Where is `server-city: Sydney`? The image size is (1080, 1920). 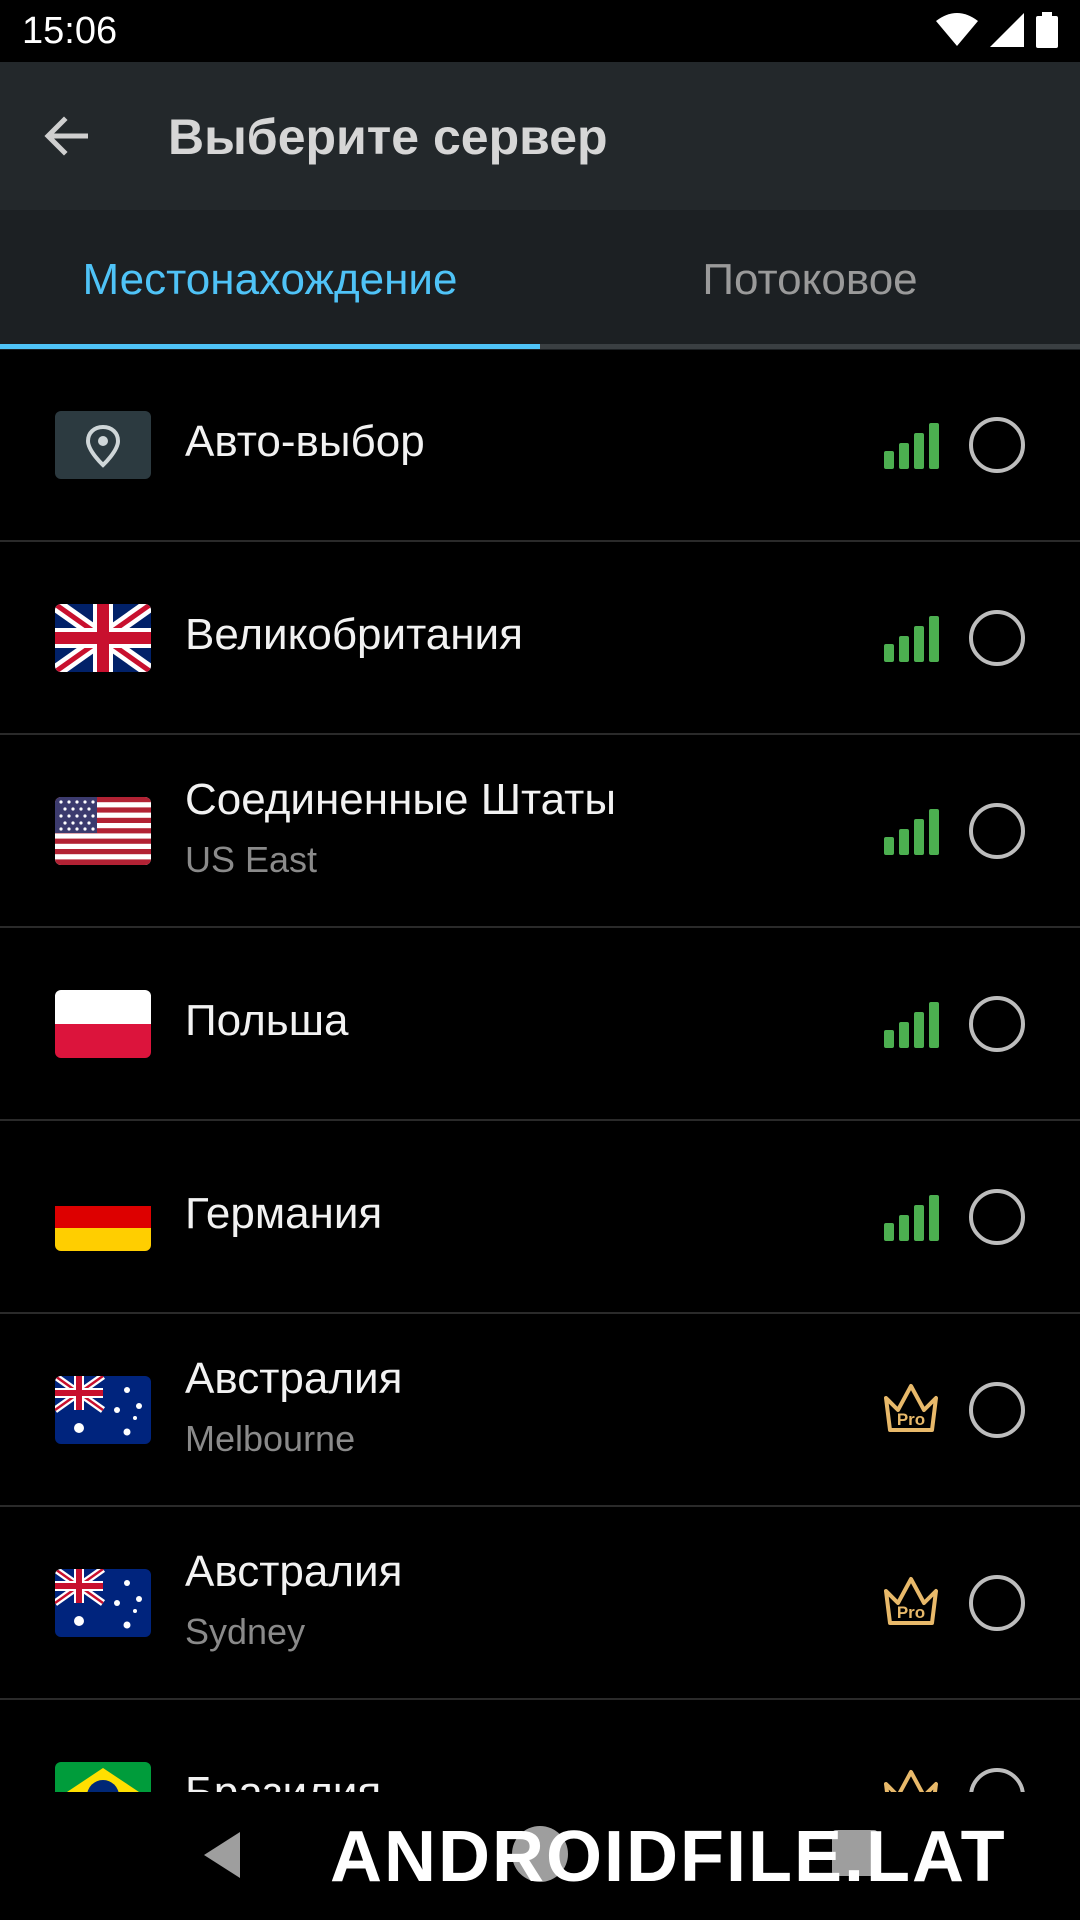
server-city: Sydney is located at coordinates (245, 1631).